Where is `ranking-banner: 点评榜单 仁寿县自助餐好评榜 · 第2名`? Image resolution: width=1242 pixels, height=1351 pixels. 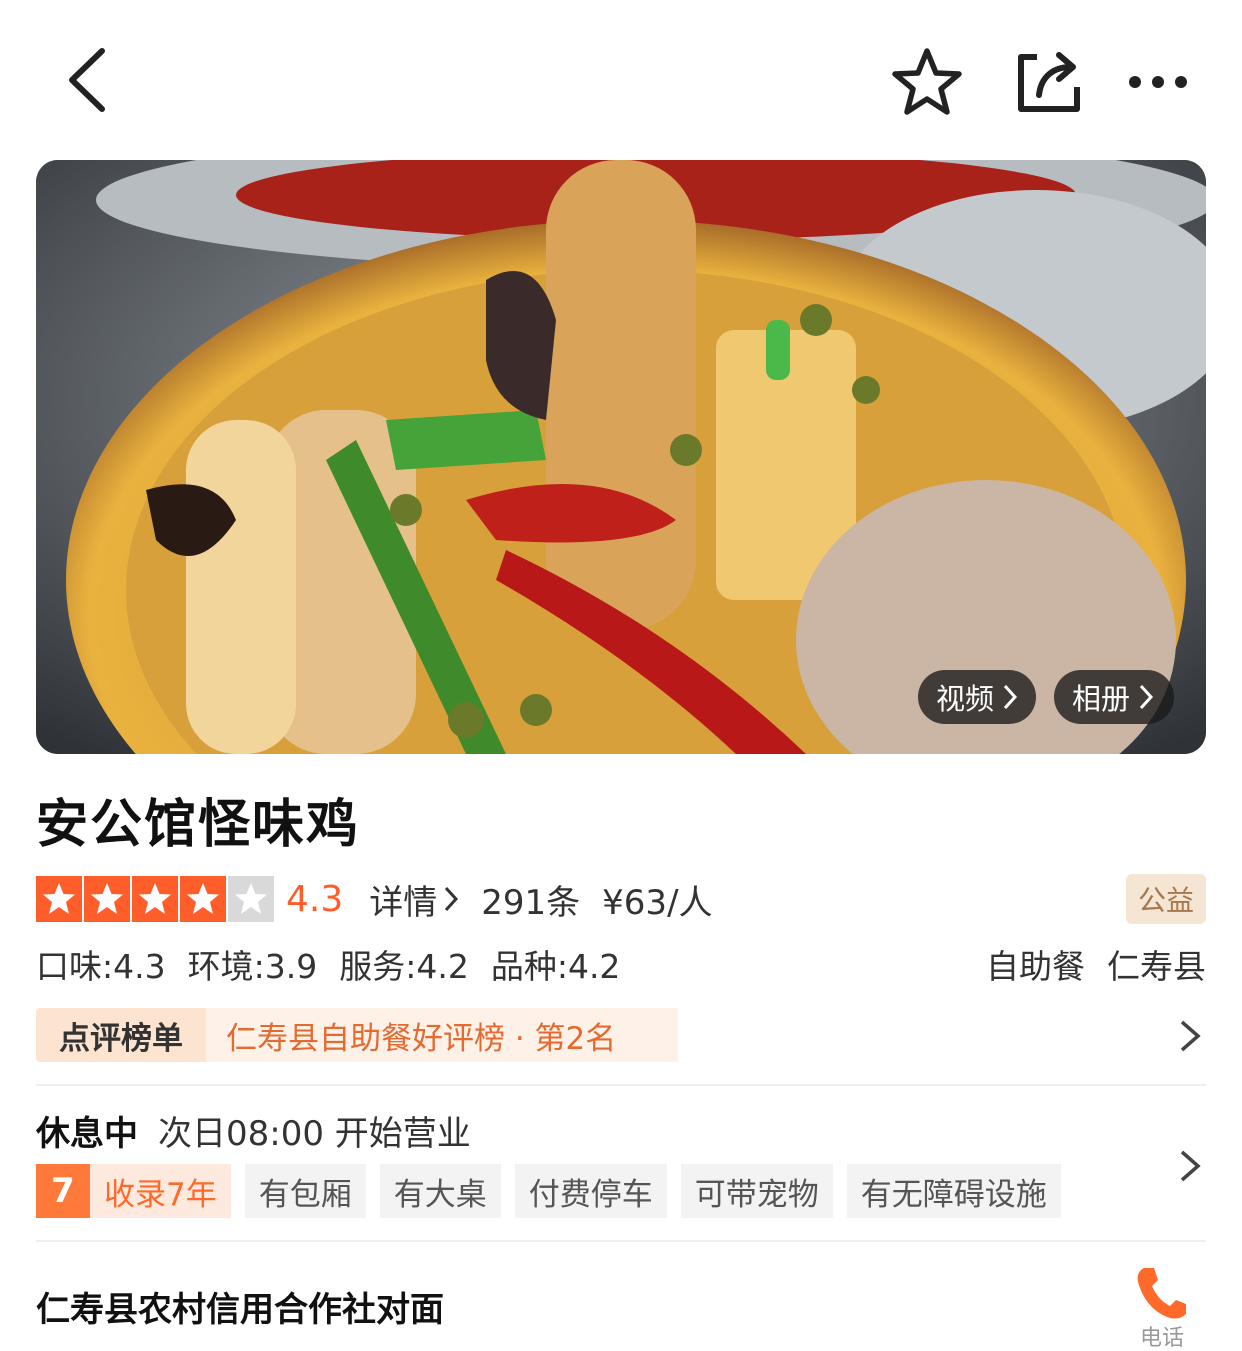 ranking-banner: 点评榜单 仁寿县自助餐好评榜 · 第2名 is located at coordinates (357, 1035).